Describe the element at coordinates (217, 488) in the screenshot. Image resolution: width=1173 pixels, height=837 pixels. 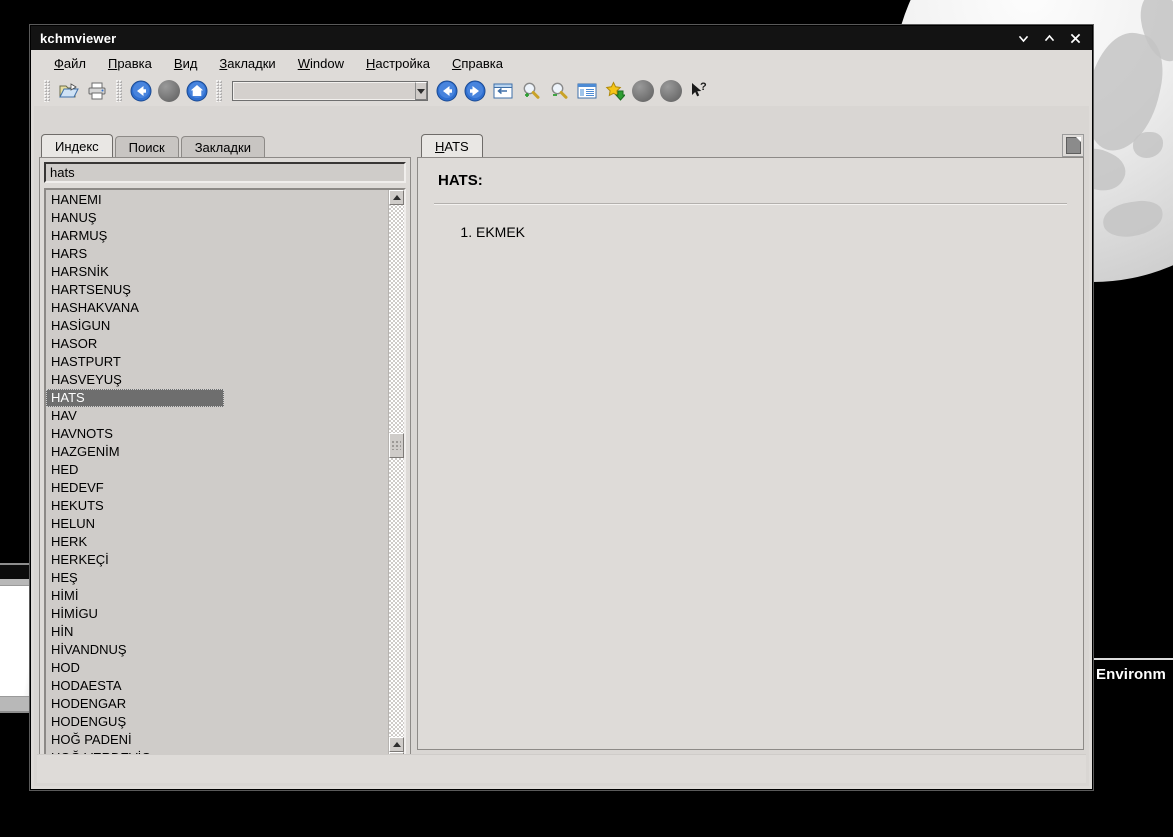
I see `list-item: HEDEVF` at that location.